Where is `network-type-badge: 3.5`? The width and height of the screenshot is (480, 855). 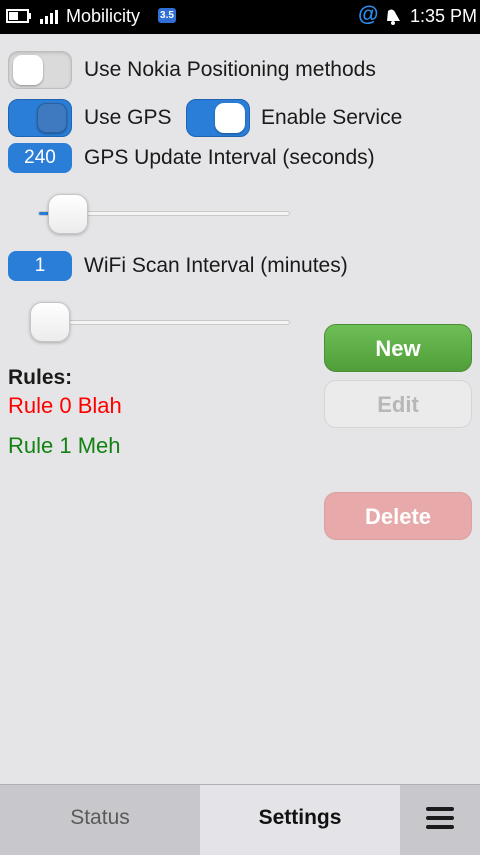 network-type-badge: 3.5 is located at coordinates (167, 15).